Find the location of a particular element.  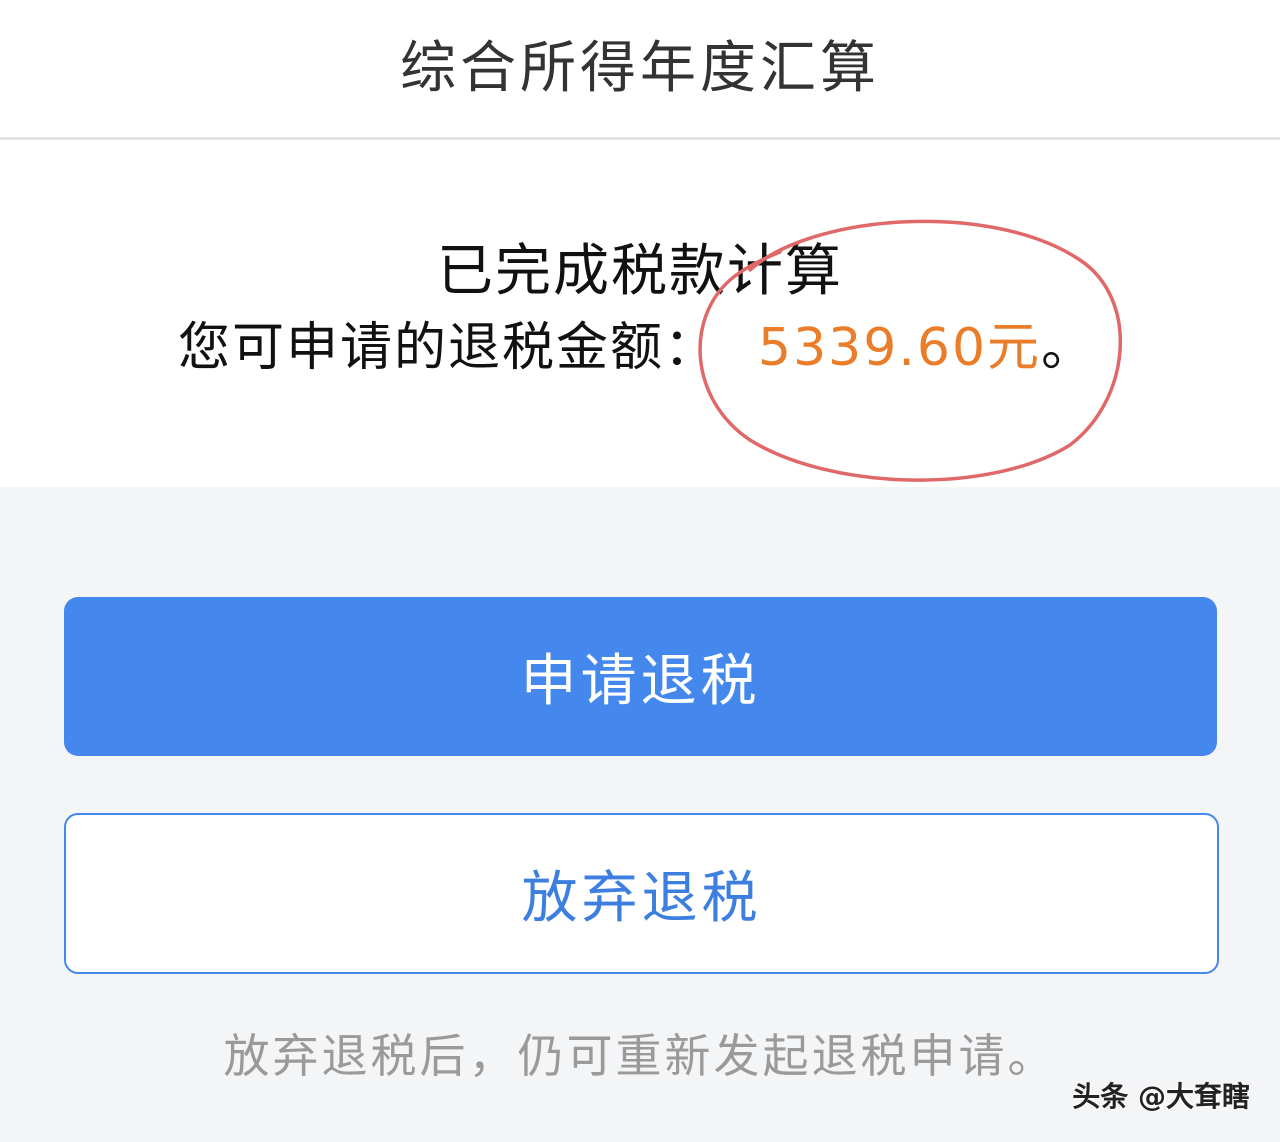

apply-refund-button: 申请退税 is located at coordinates (640, 676).